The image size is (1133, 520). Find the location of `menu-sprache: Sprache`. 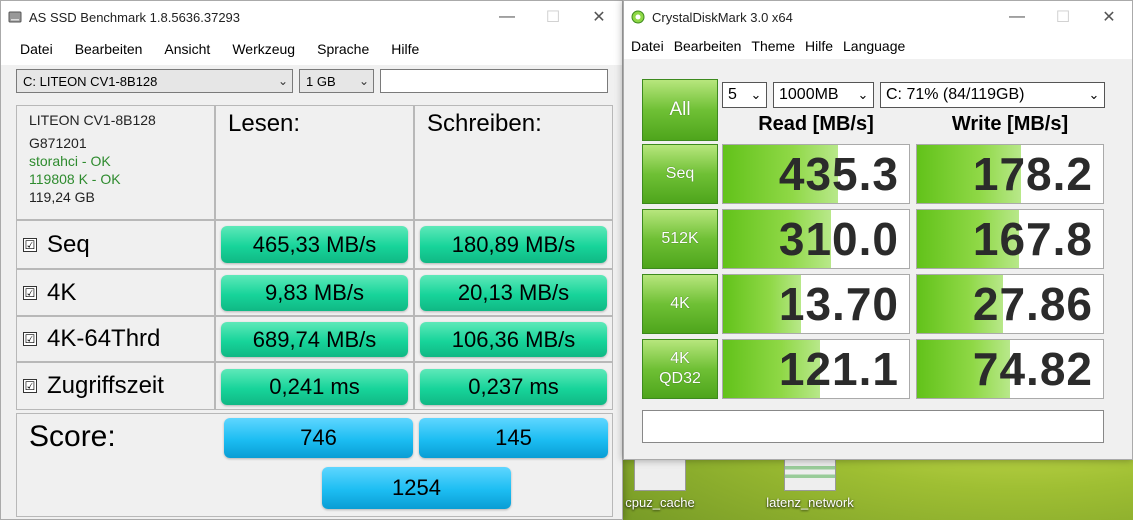

menu-sprache: Sprache is located at coordinates (343, 49).